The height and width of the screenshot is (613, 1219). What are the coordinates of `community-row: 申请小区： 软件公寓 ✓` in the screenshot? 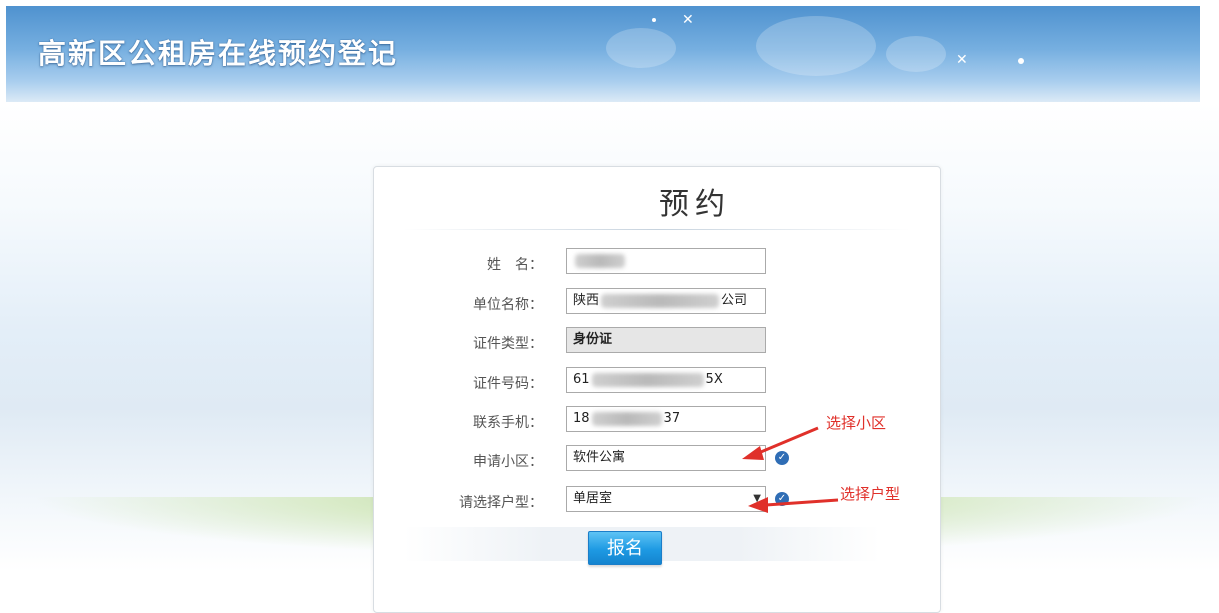 It's located at (657, 460).